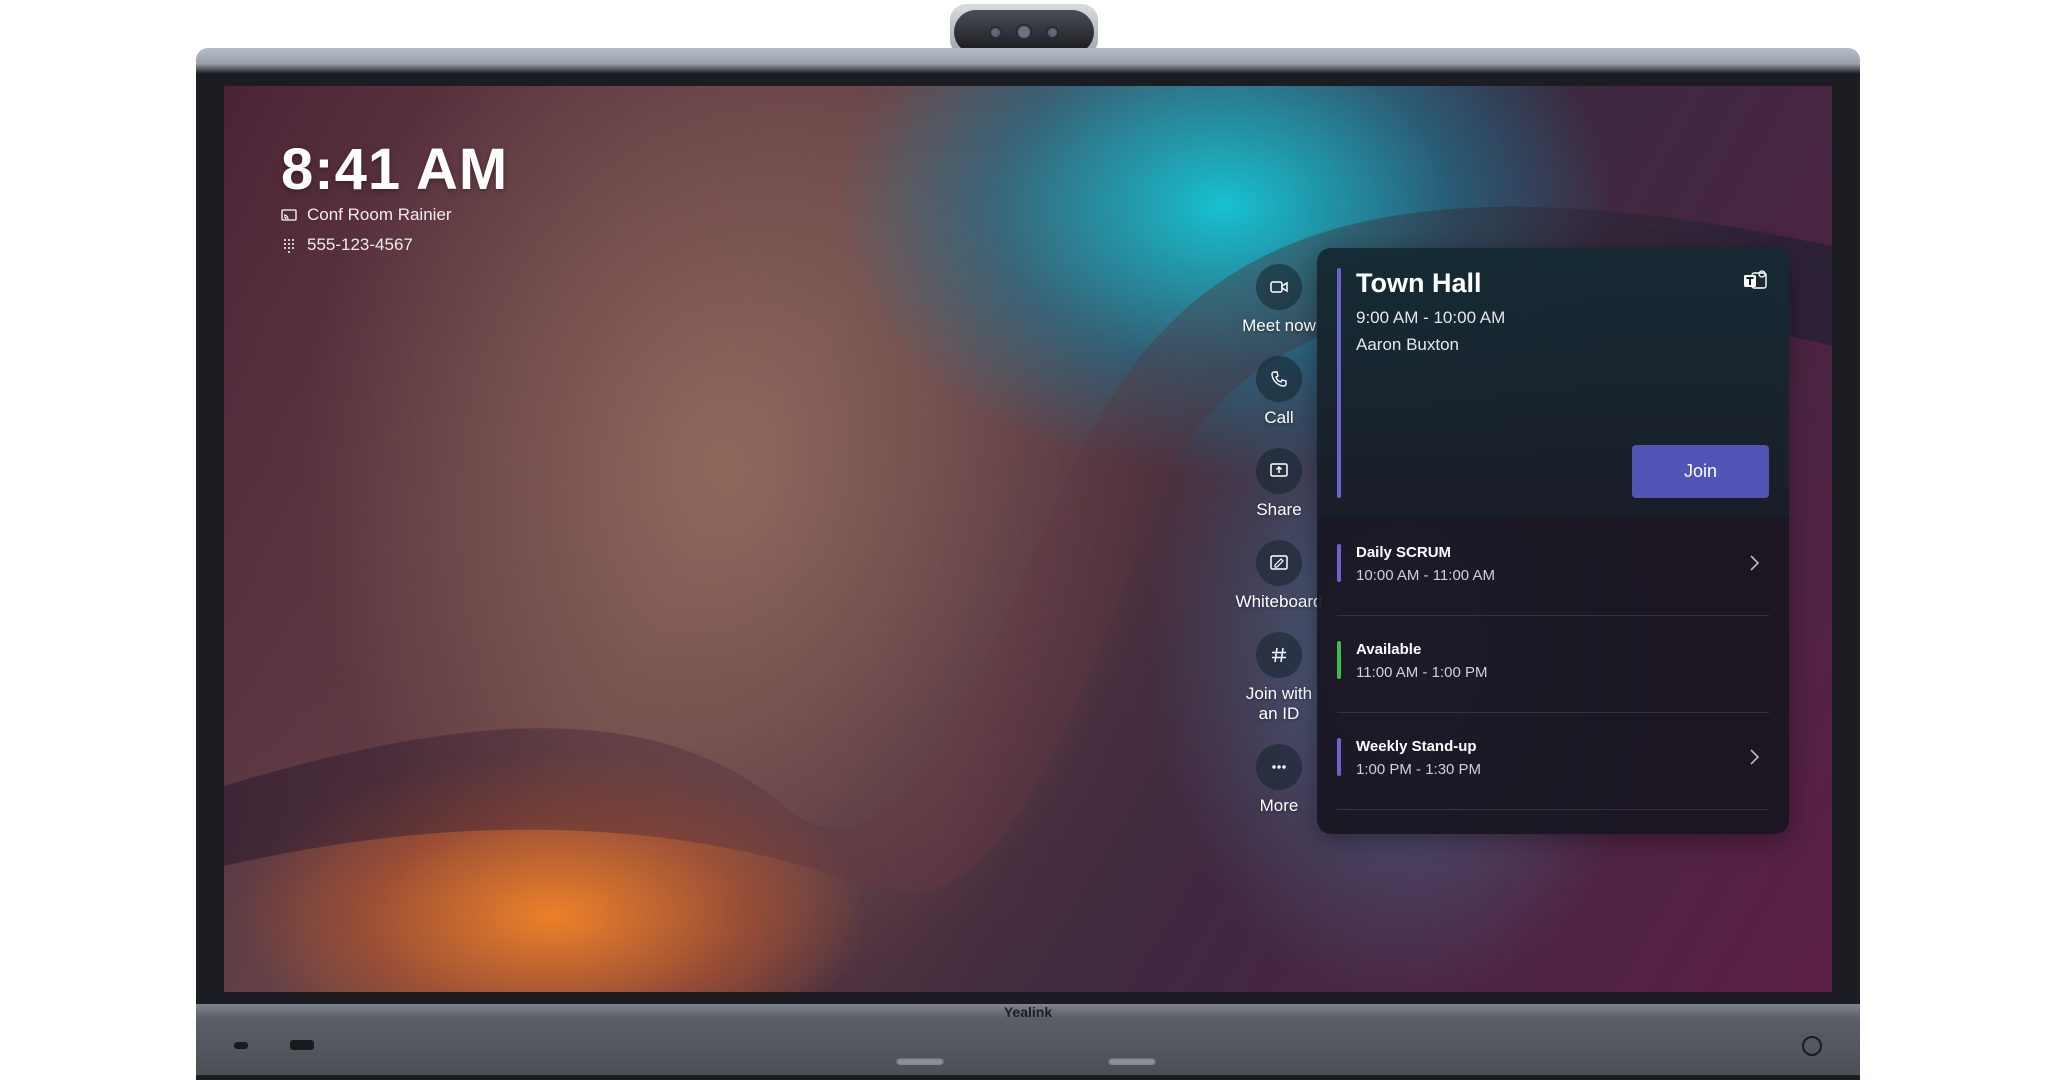  What do you see at coordinates (289, 215) in the screenshot?
I see `cast-icon` at bounding box center [289, 215].